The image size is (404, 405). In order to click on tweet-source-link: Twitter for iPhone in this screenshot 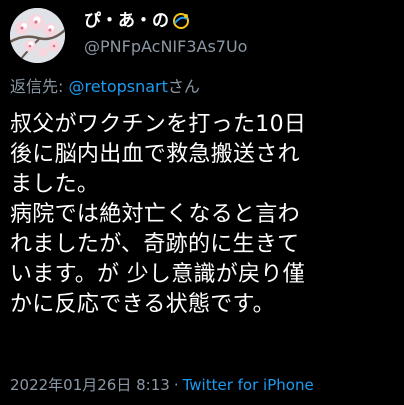, I will do `click(248, 385)`.